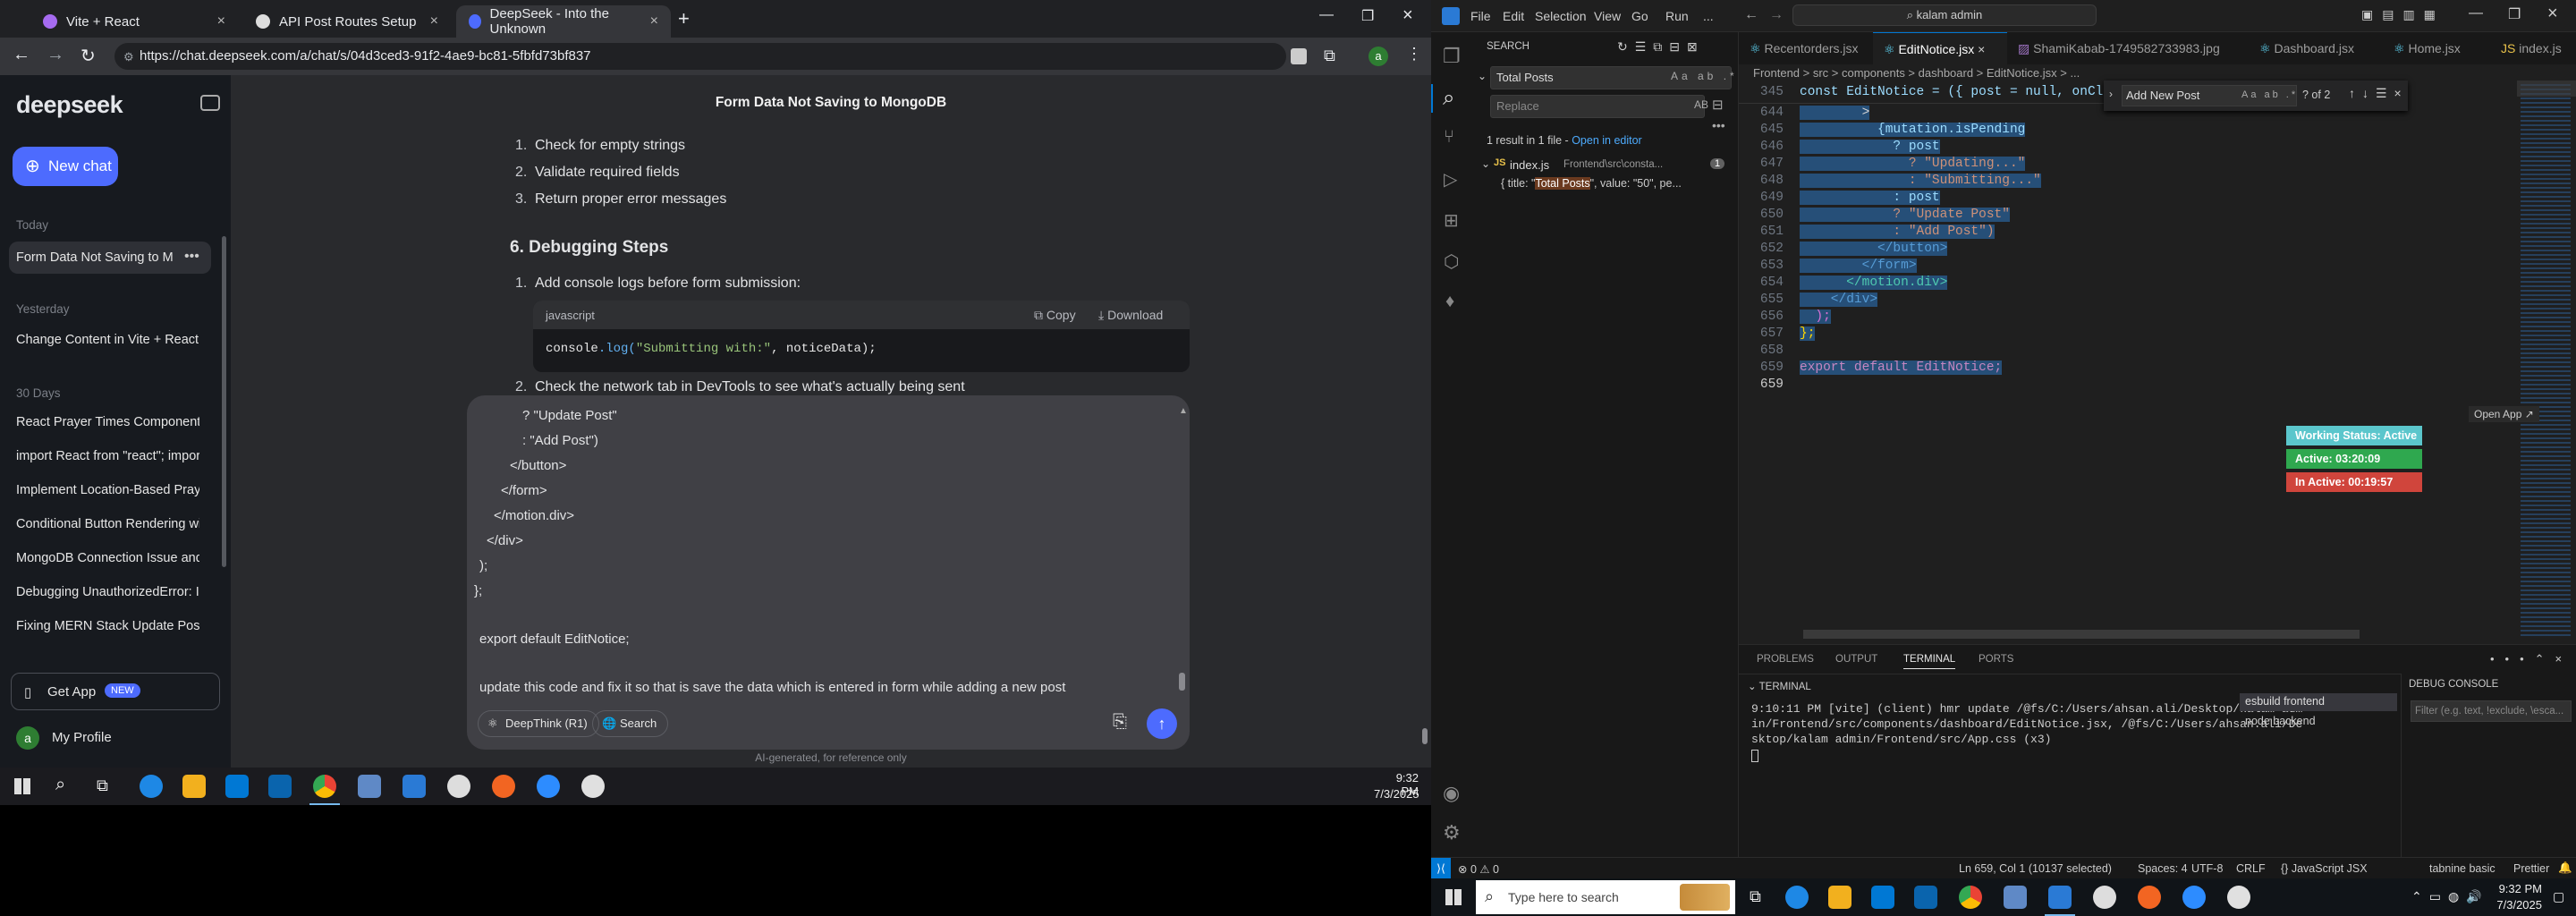 The image size is (2576, 916). I want to click on explorer-icon: ❐, so click(1452, 56).